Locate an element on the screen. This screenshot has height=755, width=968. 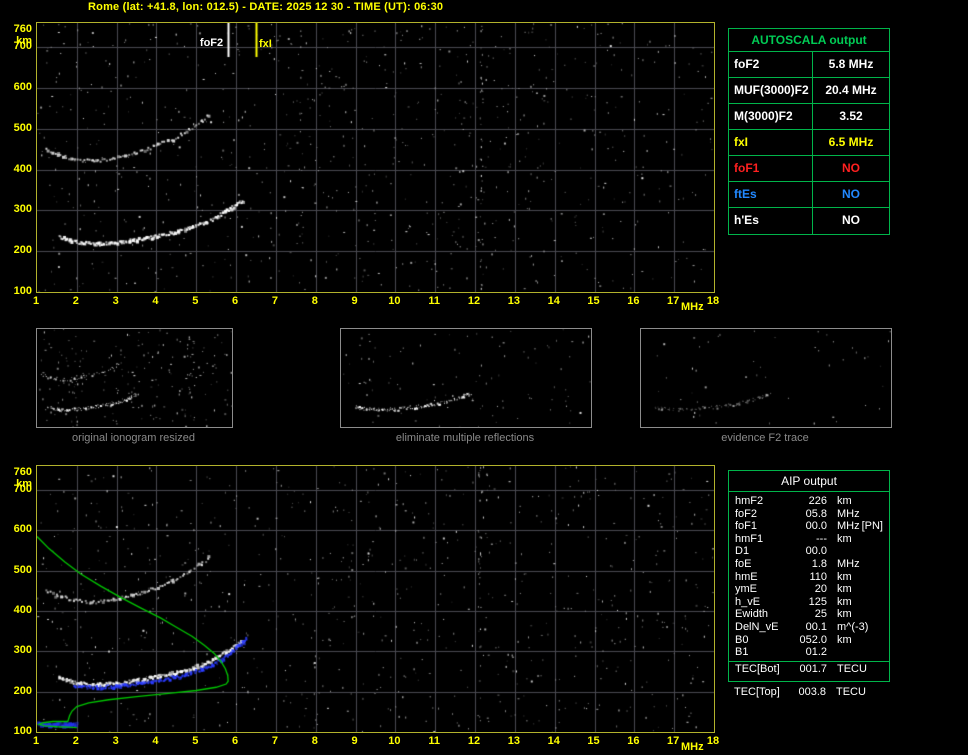
autoscala-row: foF2 5.8 MHz is located at coordinates (809, 65).